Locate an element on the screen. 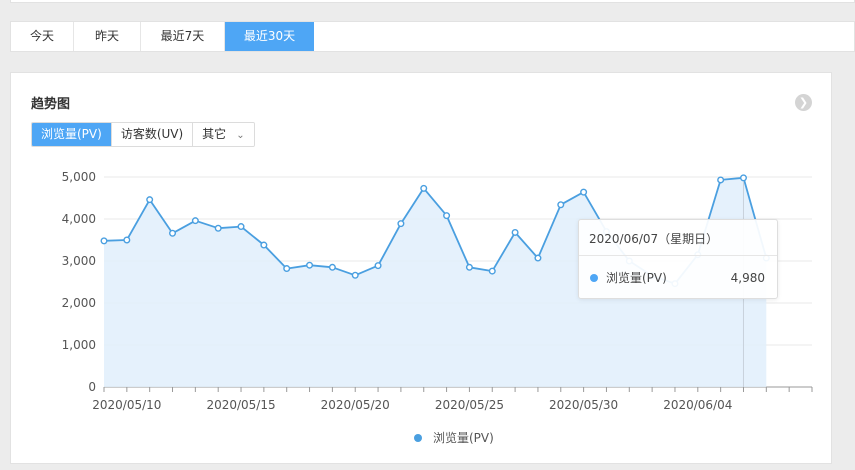 The height and width of the screenshot is (470, 855). y-tick-label: 5,000 is located at coordinates (79, 177).